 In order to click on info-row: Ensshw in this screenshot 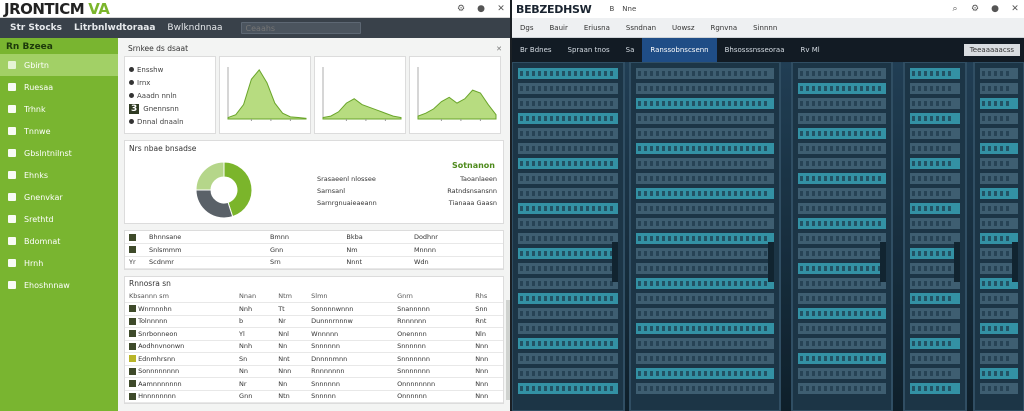, I will do `click(170, 69)`.